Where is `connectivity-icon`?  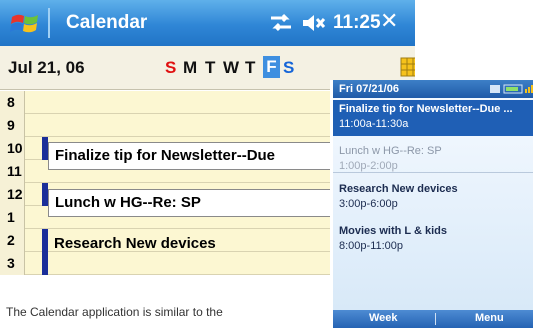
connectivity-icon is located at coordinates (281, 23).